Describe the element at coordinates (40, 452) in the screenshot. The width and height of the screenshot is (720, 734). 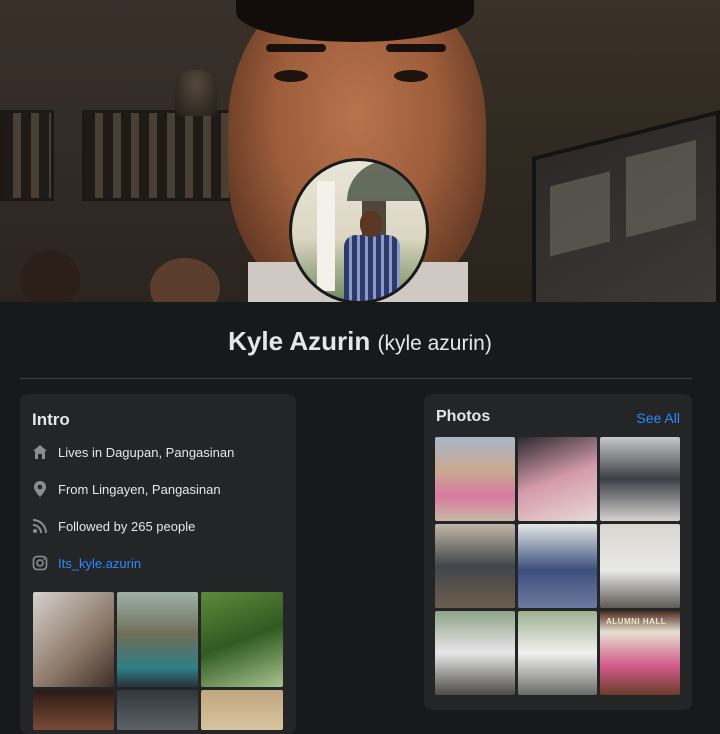
I see `home-icon` at that location.